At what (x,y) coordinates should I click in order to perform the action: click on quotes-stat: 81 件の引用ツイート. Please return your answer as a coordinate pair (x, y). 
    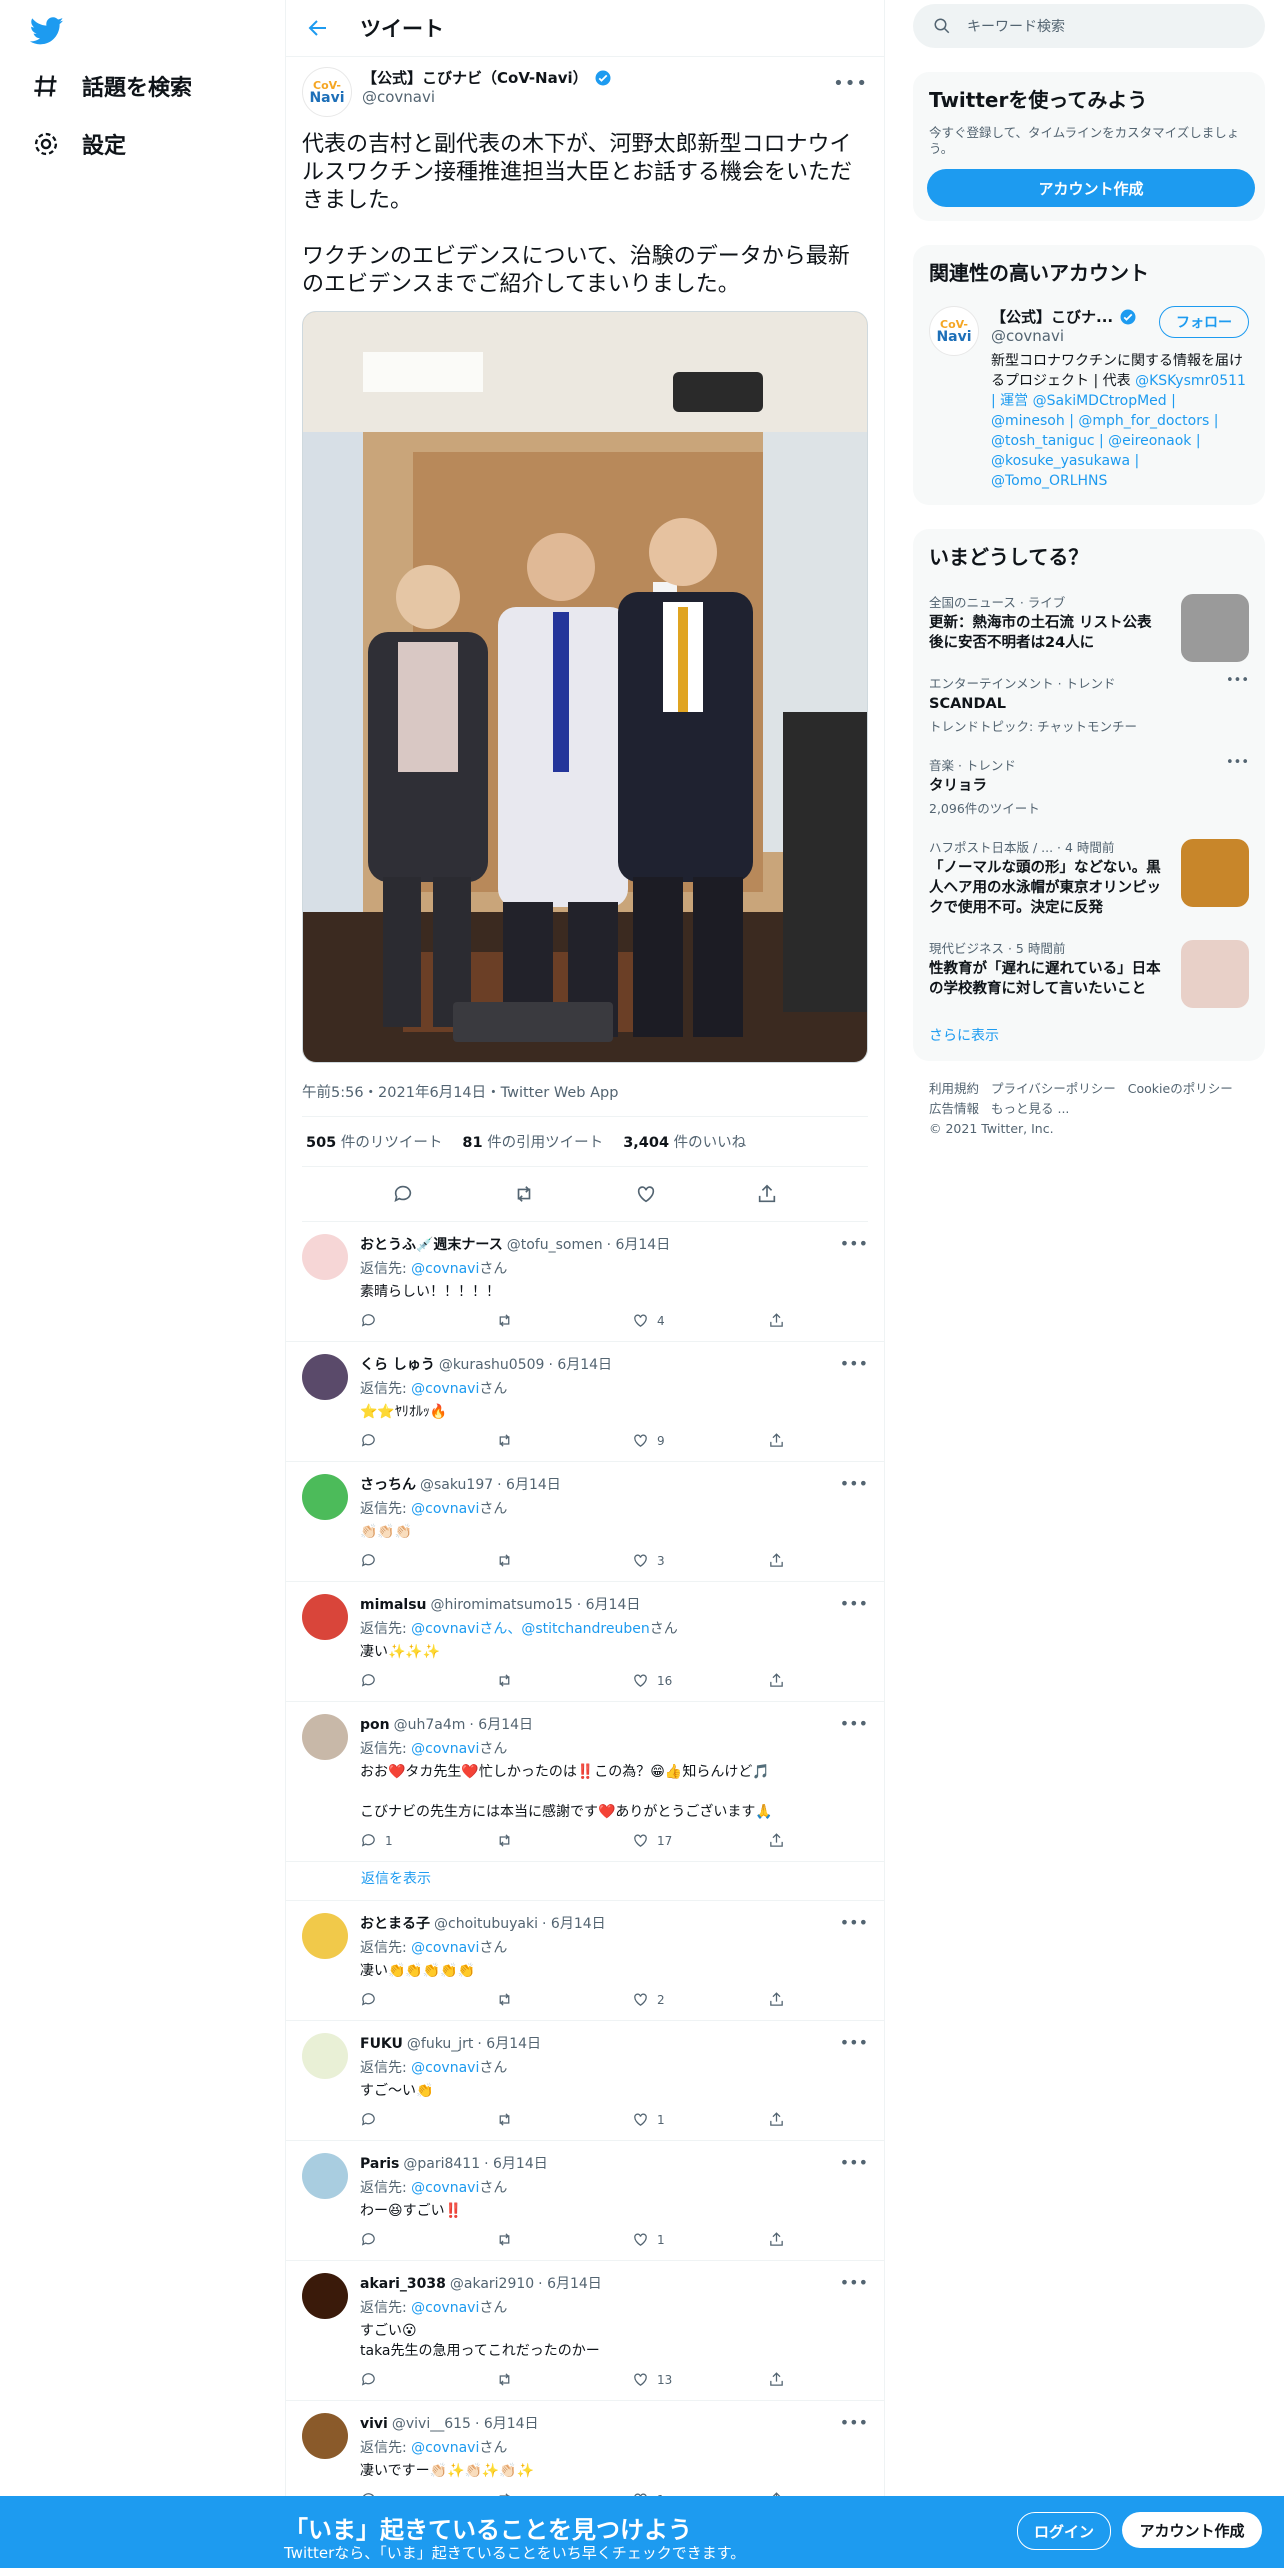
    Looking at the image, I should click on (532, 1141).